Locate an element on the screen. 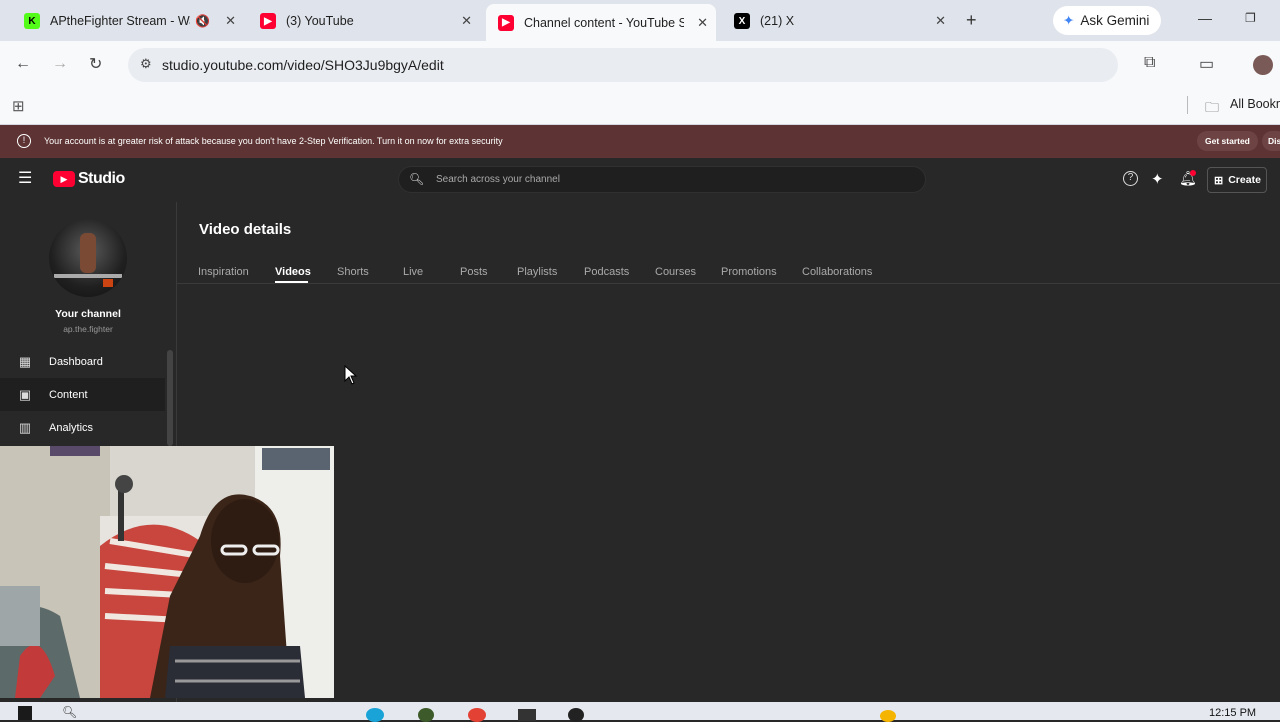 The width and height of the screenshot is (1280, 722). sidebar-item-label: Analytics is located at coordinates (71, 427).